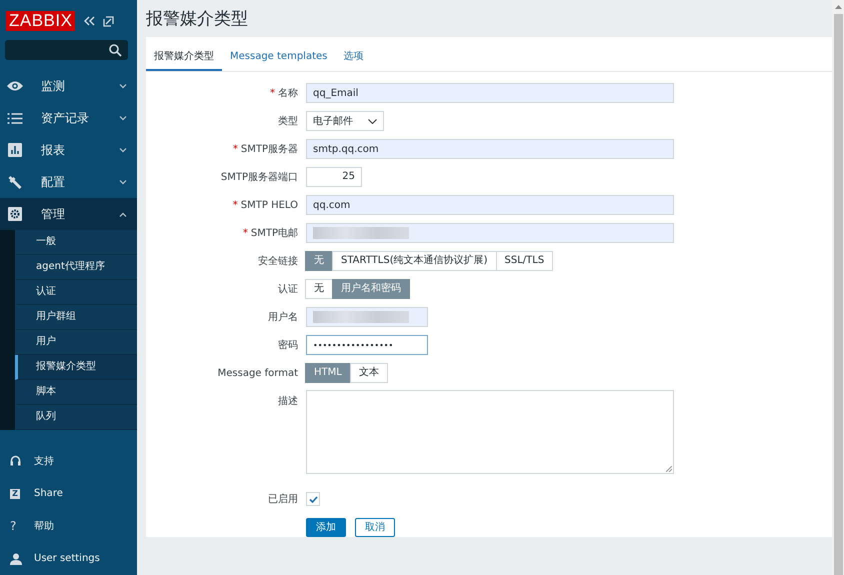 The image size is (844, 575). I want to click on field-label: 类型, so click(288, 121).